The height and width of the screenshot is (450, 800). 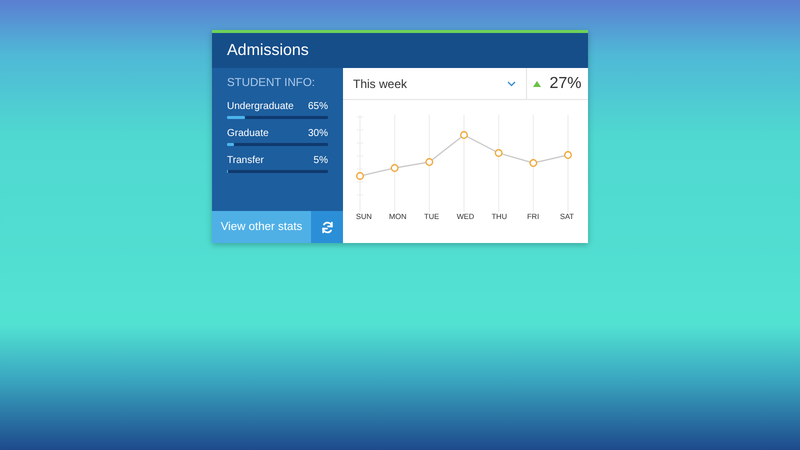 What do you see at coordinates (245, 160) in the screenshot?
I see `category-label: Transfer` at bounding box center [245, 160].